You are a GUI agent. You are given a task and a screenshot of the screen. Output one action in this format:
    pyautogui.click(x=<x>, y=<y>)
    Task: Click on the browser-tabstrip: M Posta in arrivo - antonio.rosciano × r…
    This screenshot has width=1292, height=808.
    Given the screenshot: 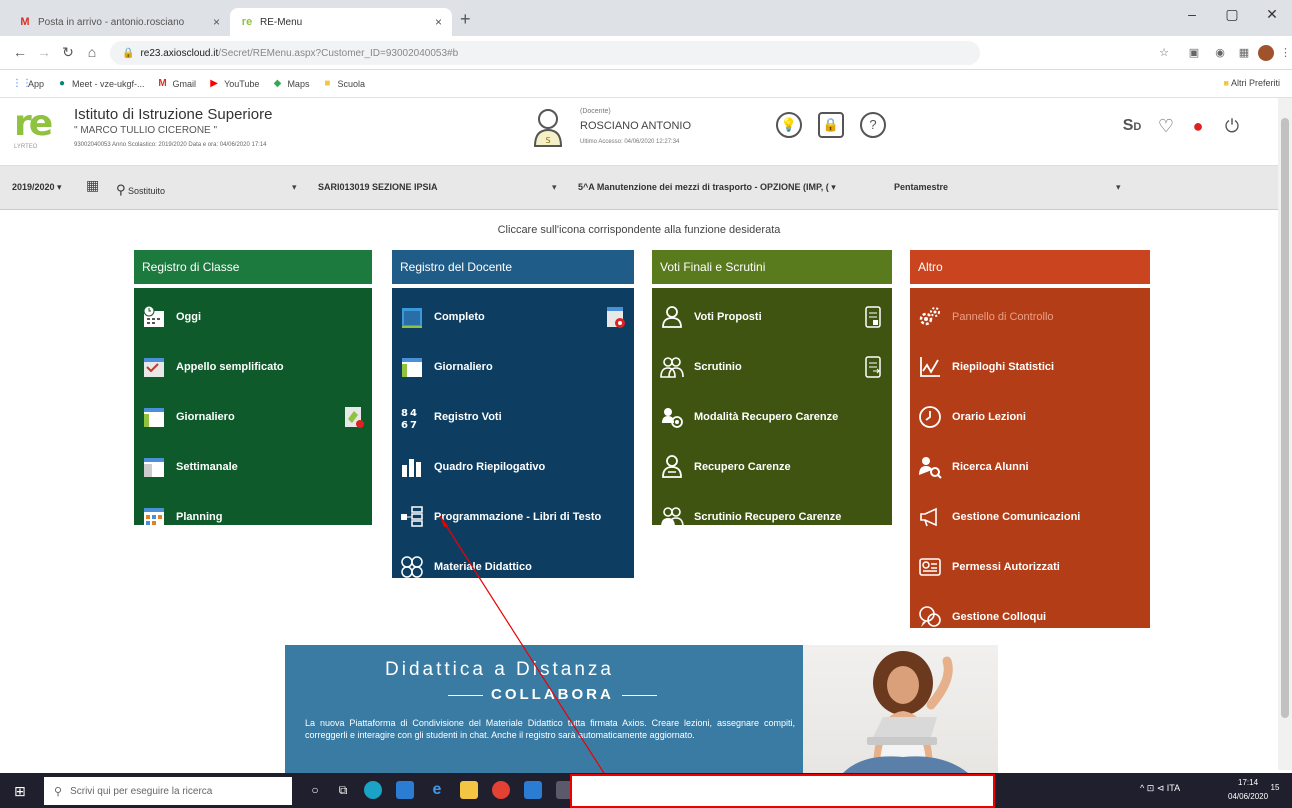 What is the action you would take?
    pyautogui.click(x=646, y=18)
    